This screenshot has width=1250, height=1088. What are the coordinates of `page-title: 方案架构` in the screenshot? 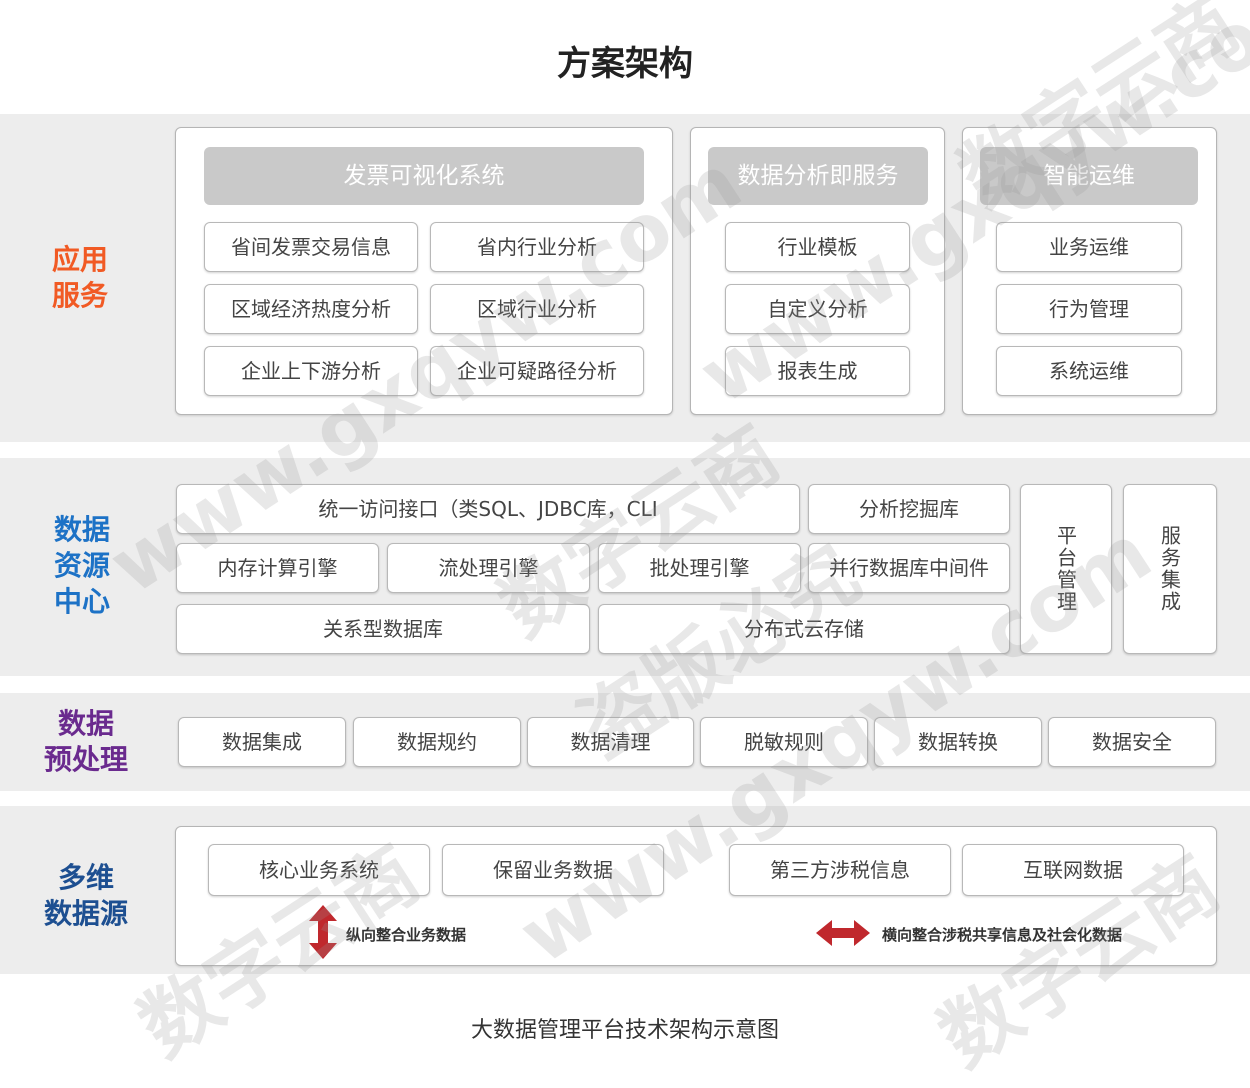 It's located at (625, 64).